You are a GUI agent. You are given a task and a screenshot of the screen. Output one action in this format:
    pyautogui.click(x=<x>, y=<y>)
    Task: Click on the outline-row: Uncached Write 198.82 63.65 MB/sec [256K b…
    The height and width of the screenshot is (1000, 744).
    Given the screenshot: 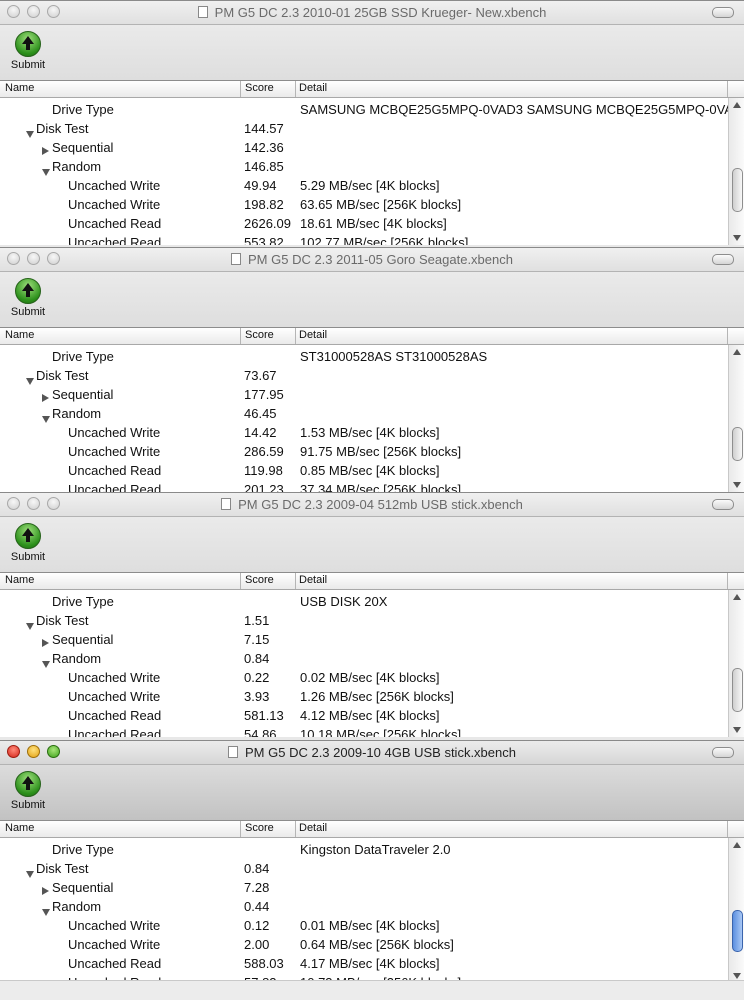 What is the action you would take?
    pyautogui.click(x=364, y=205)
    